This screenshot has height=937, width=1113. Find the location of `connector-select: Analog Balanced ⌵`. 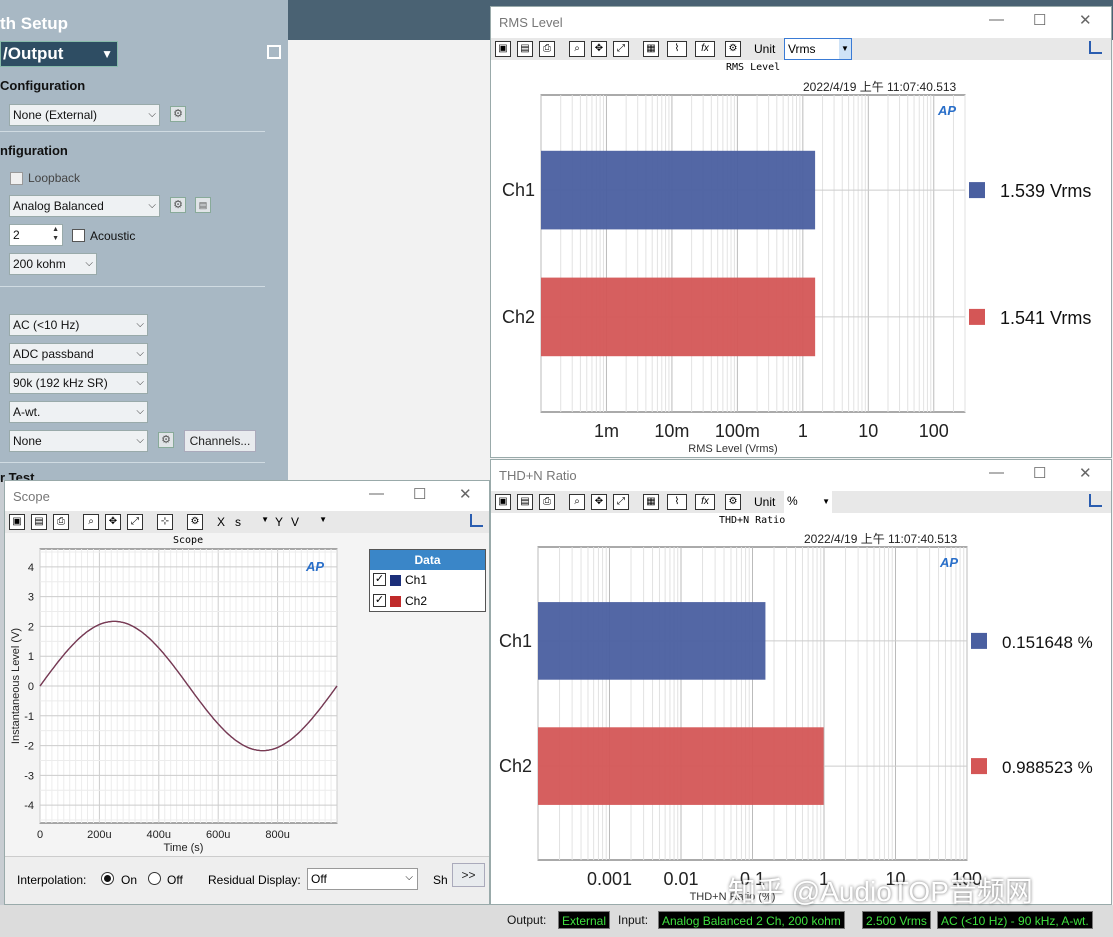

connector-select: Analog Balanced ⌵ is located at coordinates (84, 206).